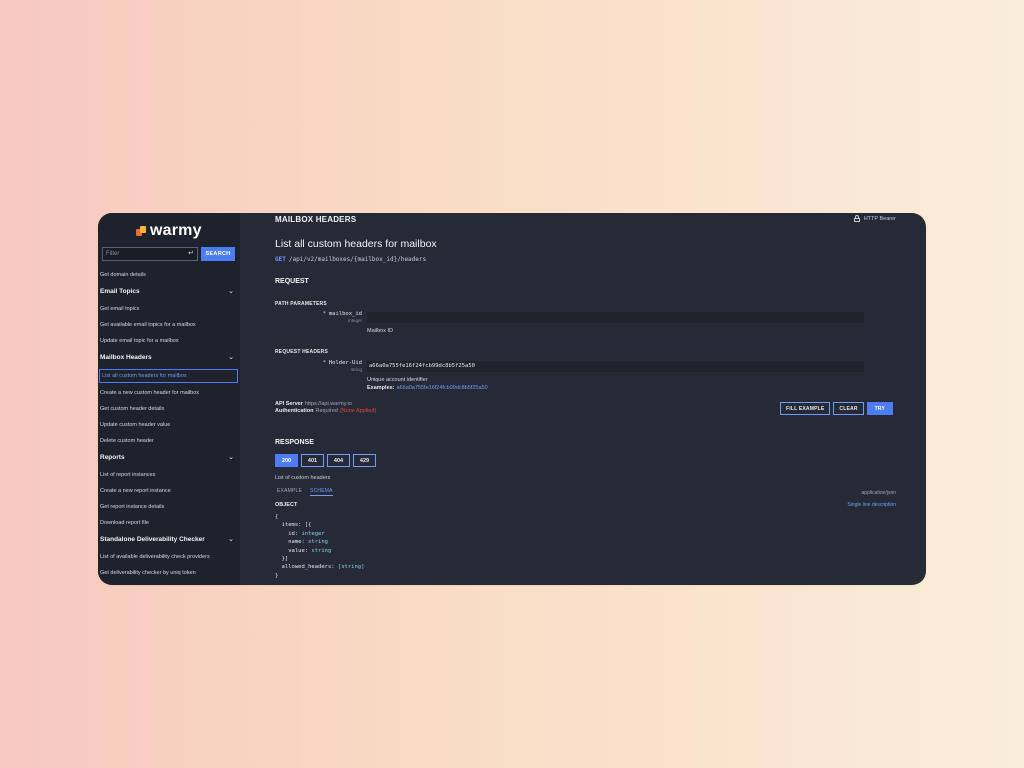 Image resolution: width=1024 pixels, height=768 pixels. I want to click on sidebar-item: Get deliverability checker by uniq token, so click(169, 573).